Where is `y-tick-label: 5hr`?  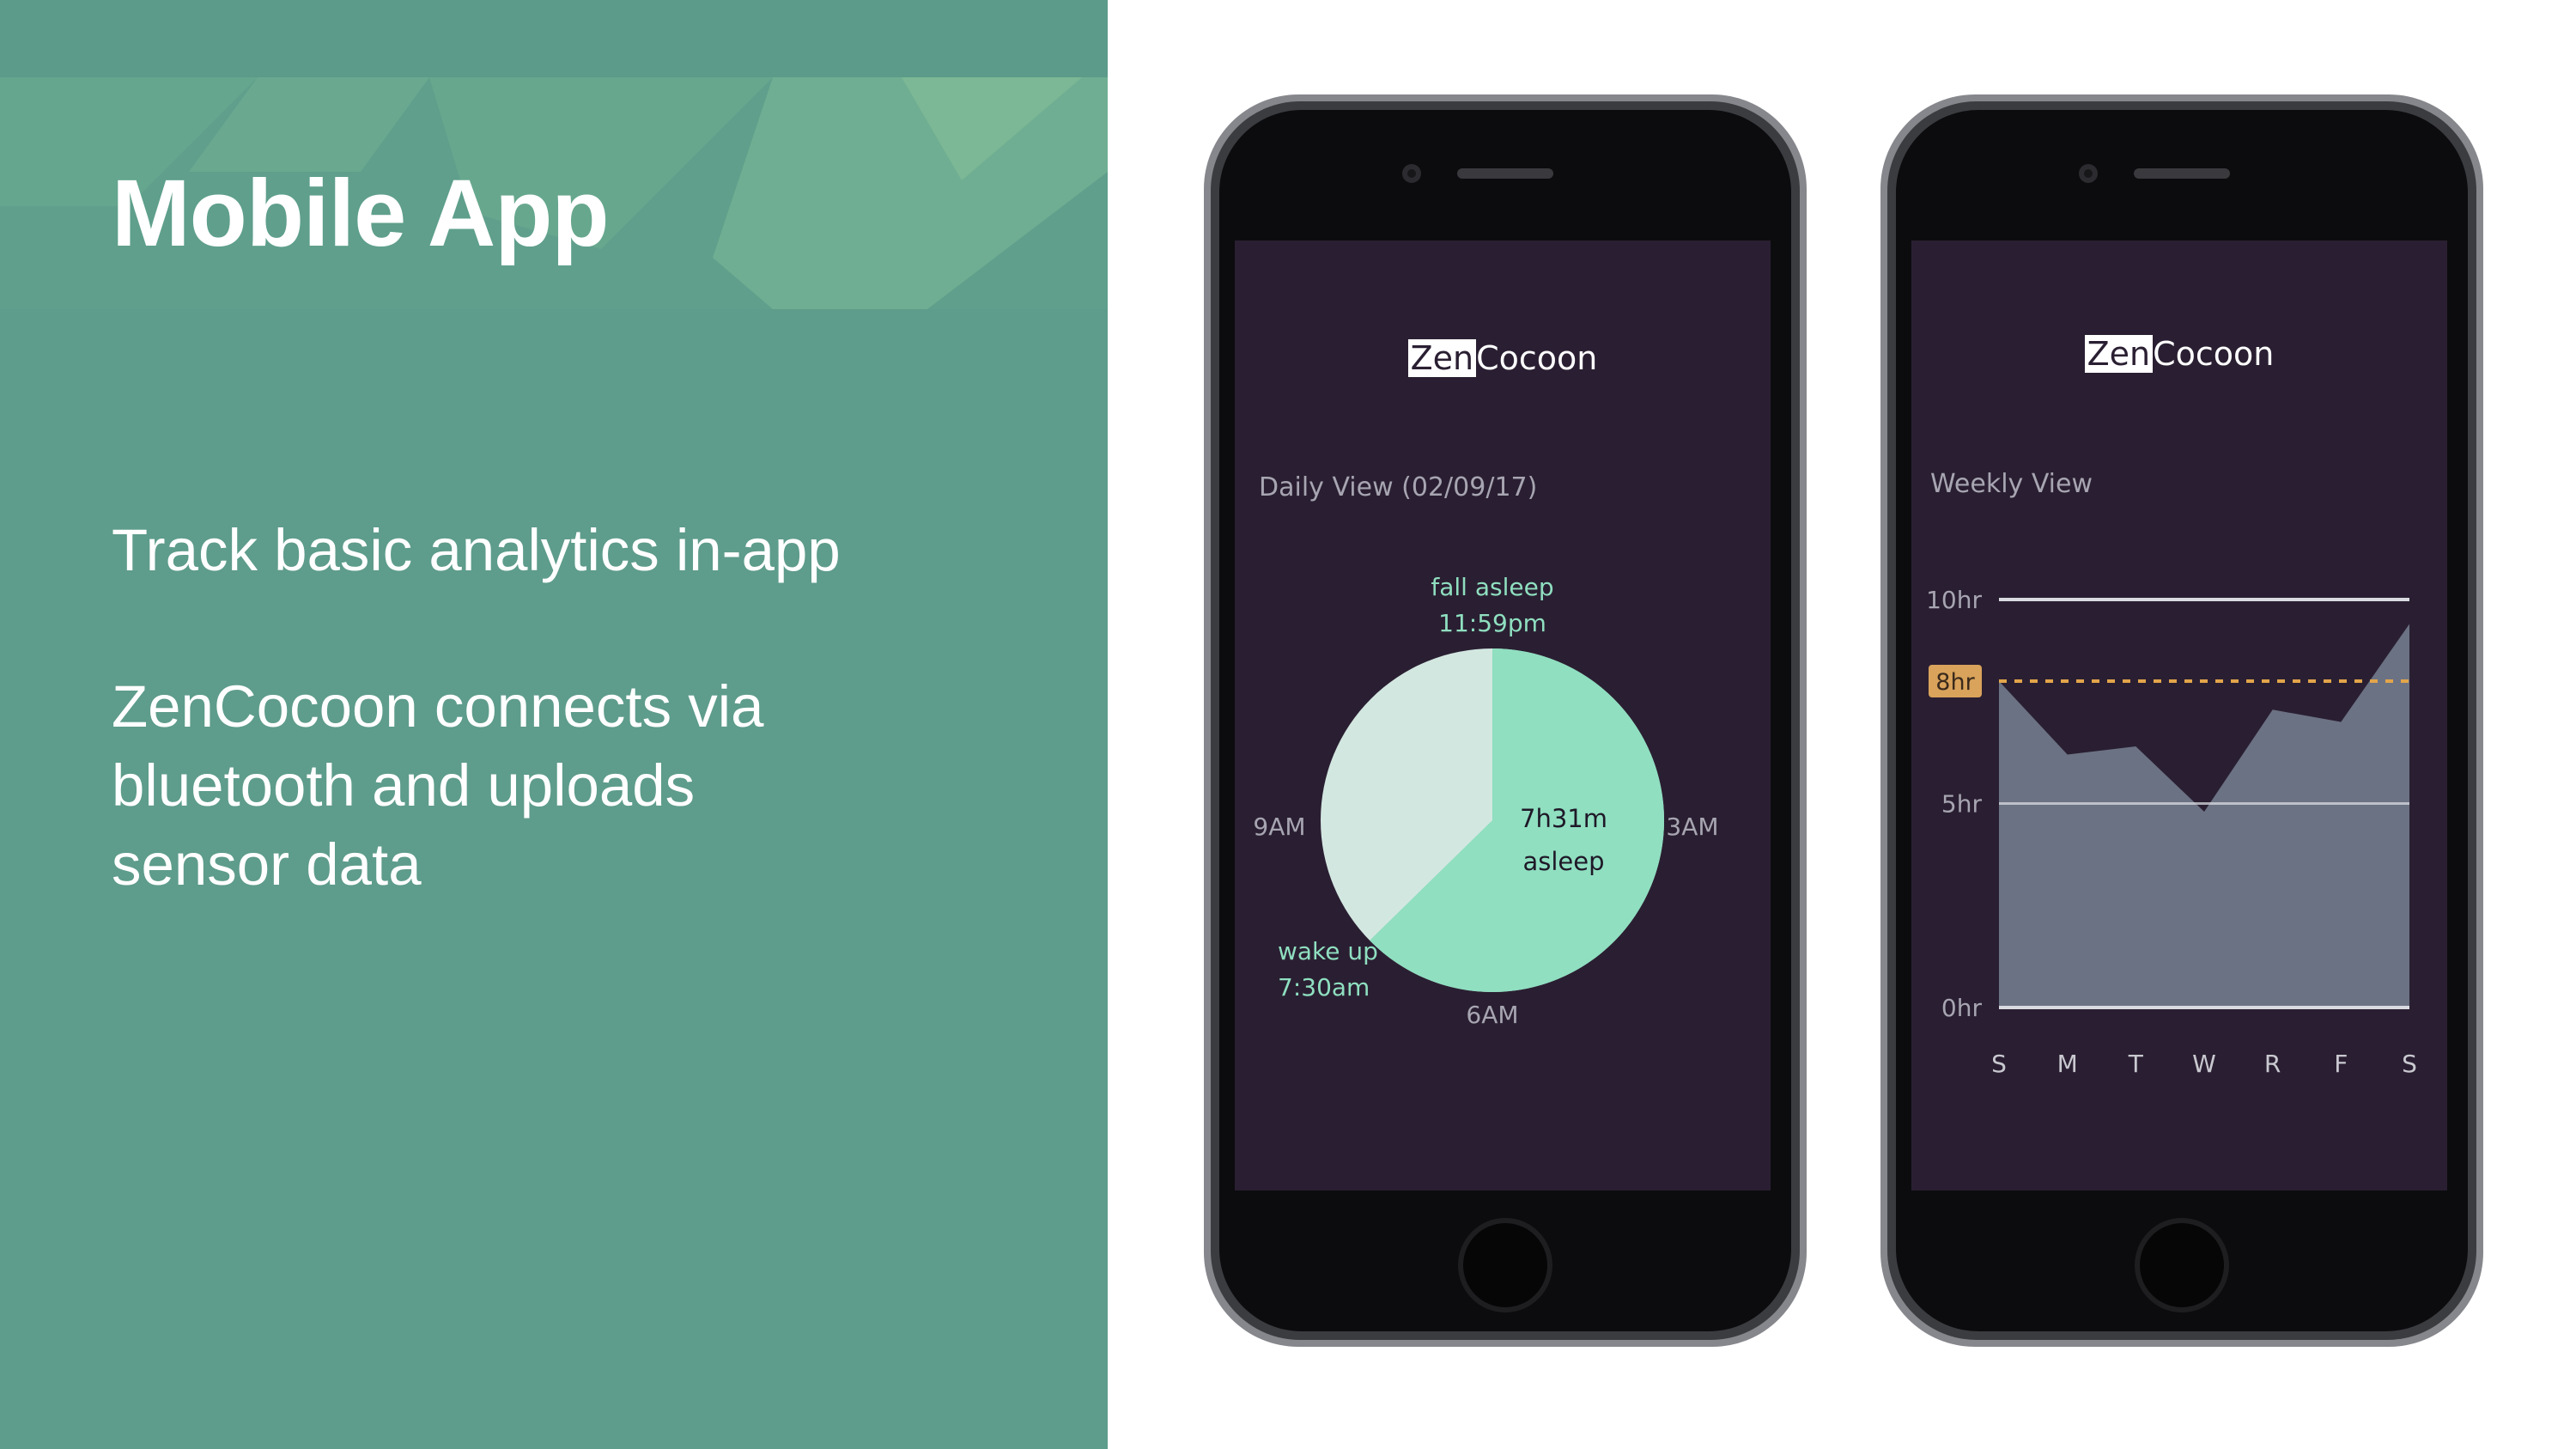 y-tick-label: 5hr is located at coordinates (1962, 804).